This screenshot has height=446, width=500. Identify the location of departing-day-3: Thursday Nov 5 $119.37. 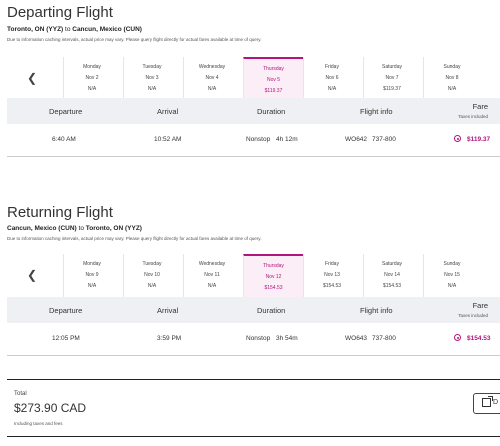
(273, 79).